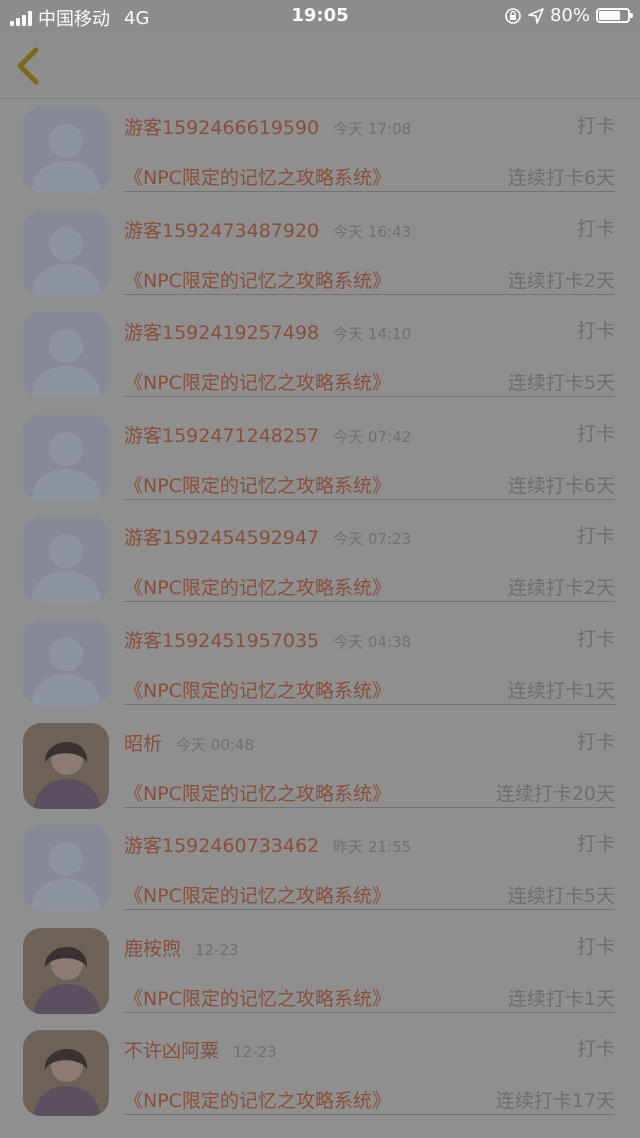  Describe the element at coordinates (372, 334) in the screenshot. I see `checkin-time: 今天 14:10` at that location.